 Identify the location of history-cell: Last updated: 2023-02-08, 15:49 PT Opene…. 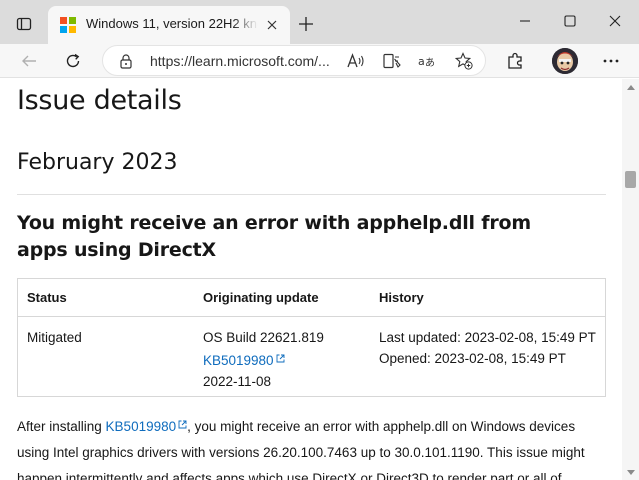
(487, 348).